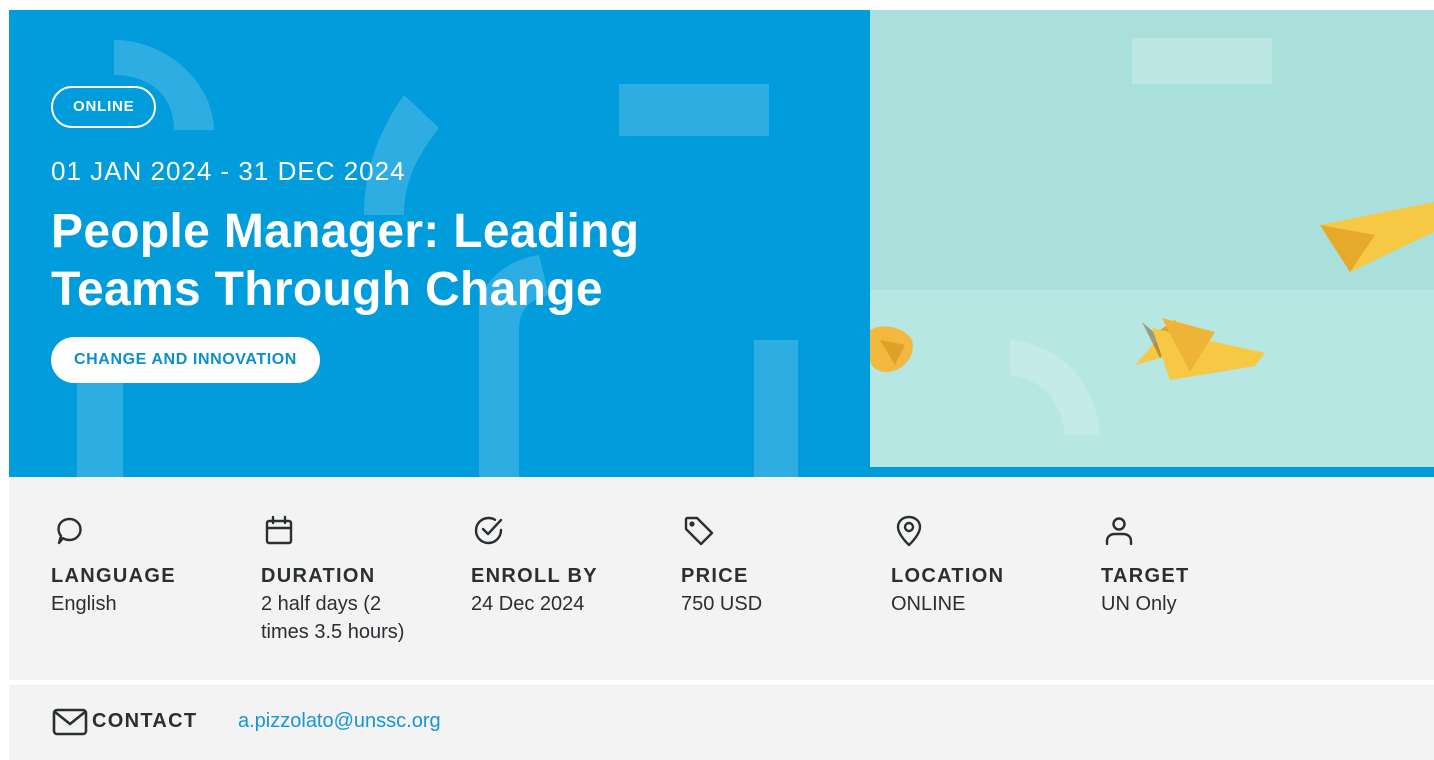  Describe the element at coordinates (104, 107) in the screenshot. I see `delivery-mode-badge: ONLINE` at that location.